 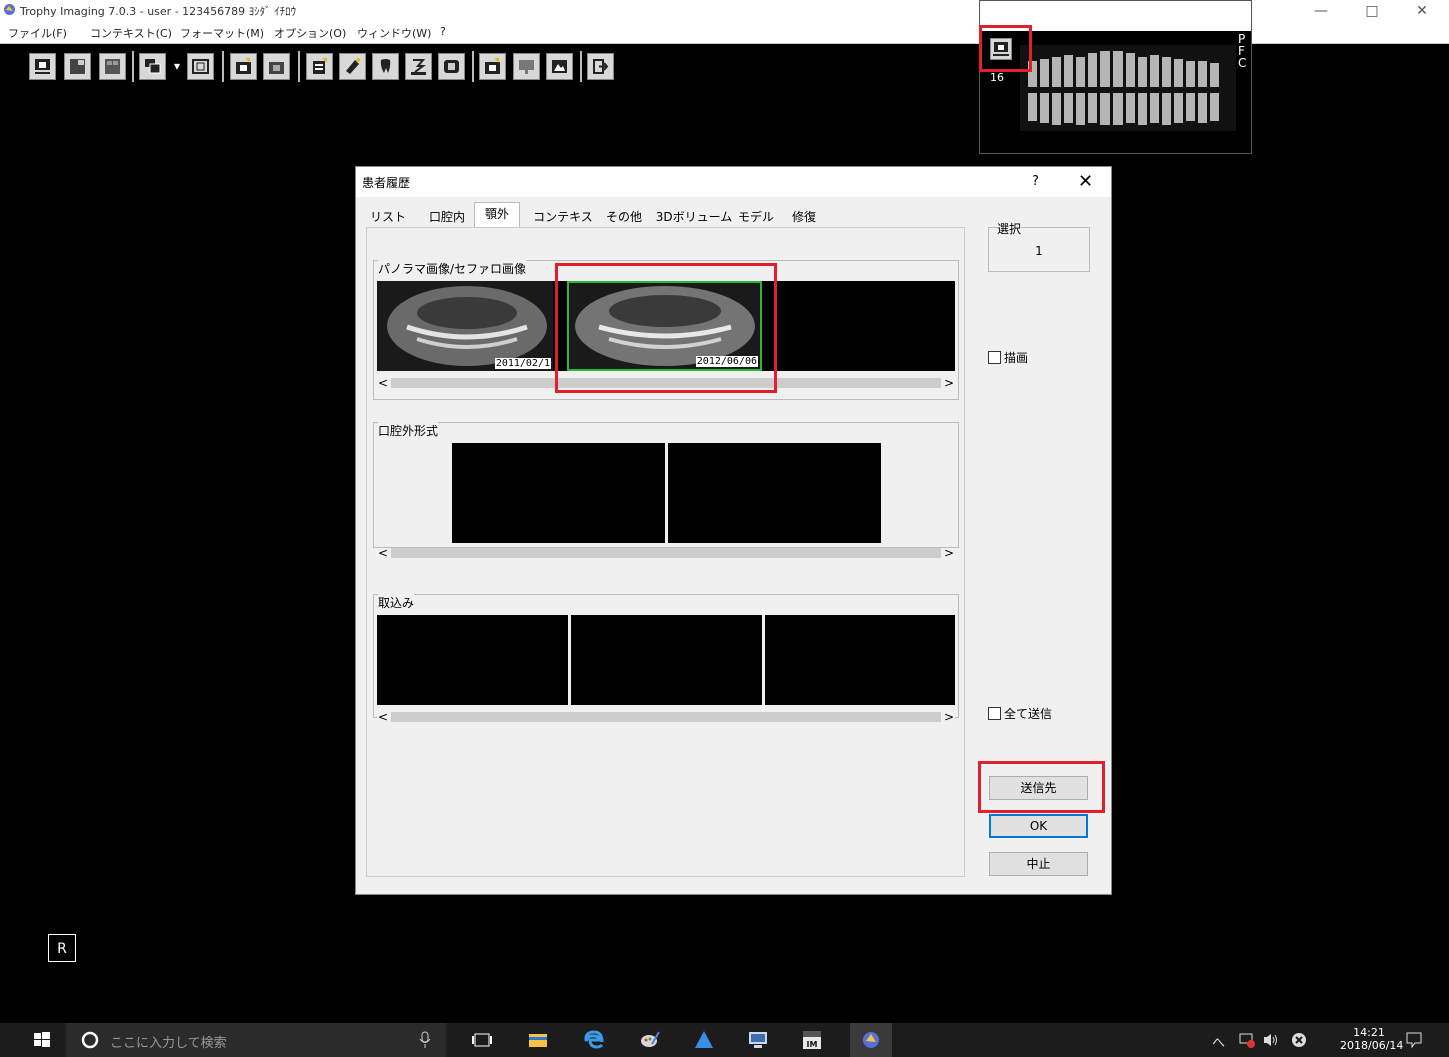 I want to click on thumbnail-window: 16 P F C, so click(x=1115, y=77).